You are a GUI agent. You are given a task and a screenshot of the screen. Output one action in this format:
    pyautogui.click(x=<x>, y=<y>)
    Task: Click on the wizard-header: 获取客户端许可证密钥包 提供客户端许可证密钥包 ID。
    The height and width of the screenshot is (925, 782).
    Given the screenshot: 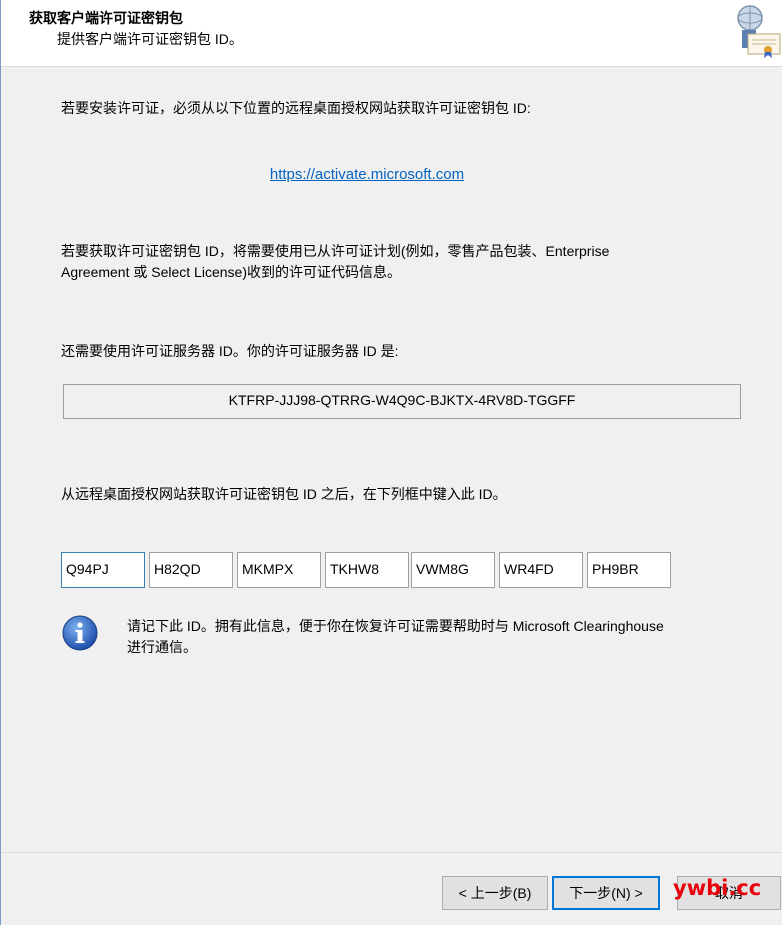 What is the action you would take?
    pyautogui.click(x=391, y=33)
    